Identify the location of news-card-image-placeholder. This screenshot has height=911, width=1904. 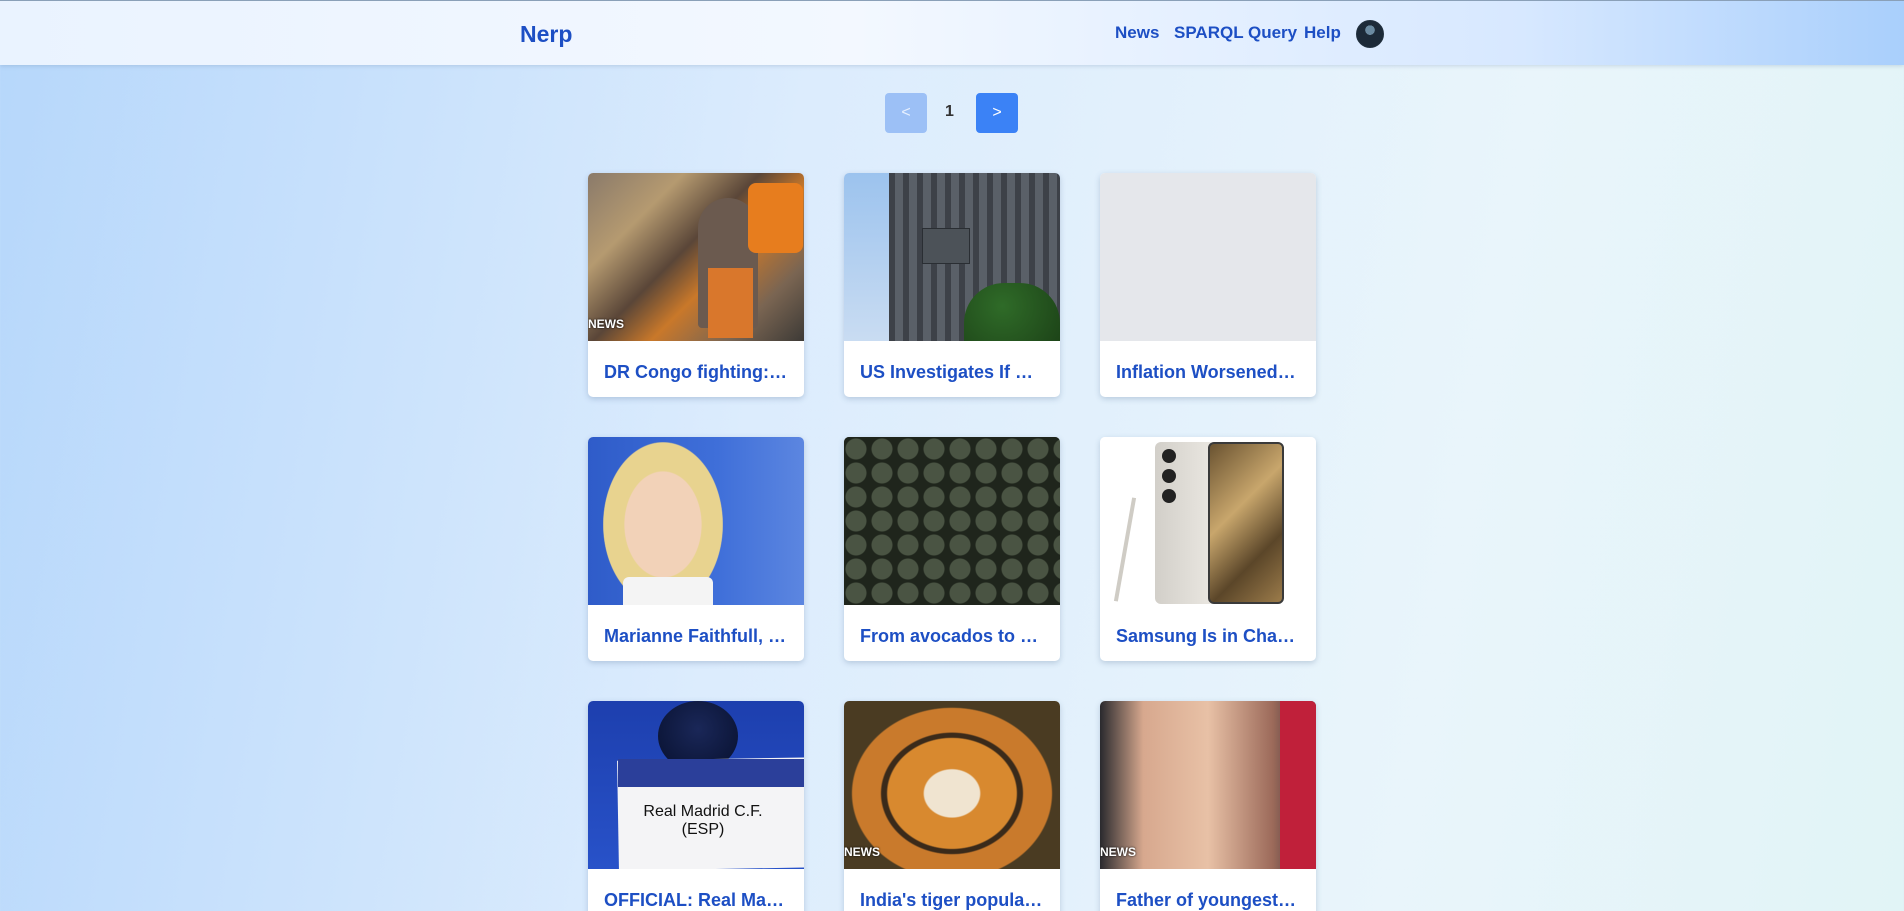
(1208, 257).